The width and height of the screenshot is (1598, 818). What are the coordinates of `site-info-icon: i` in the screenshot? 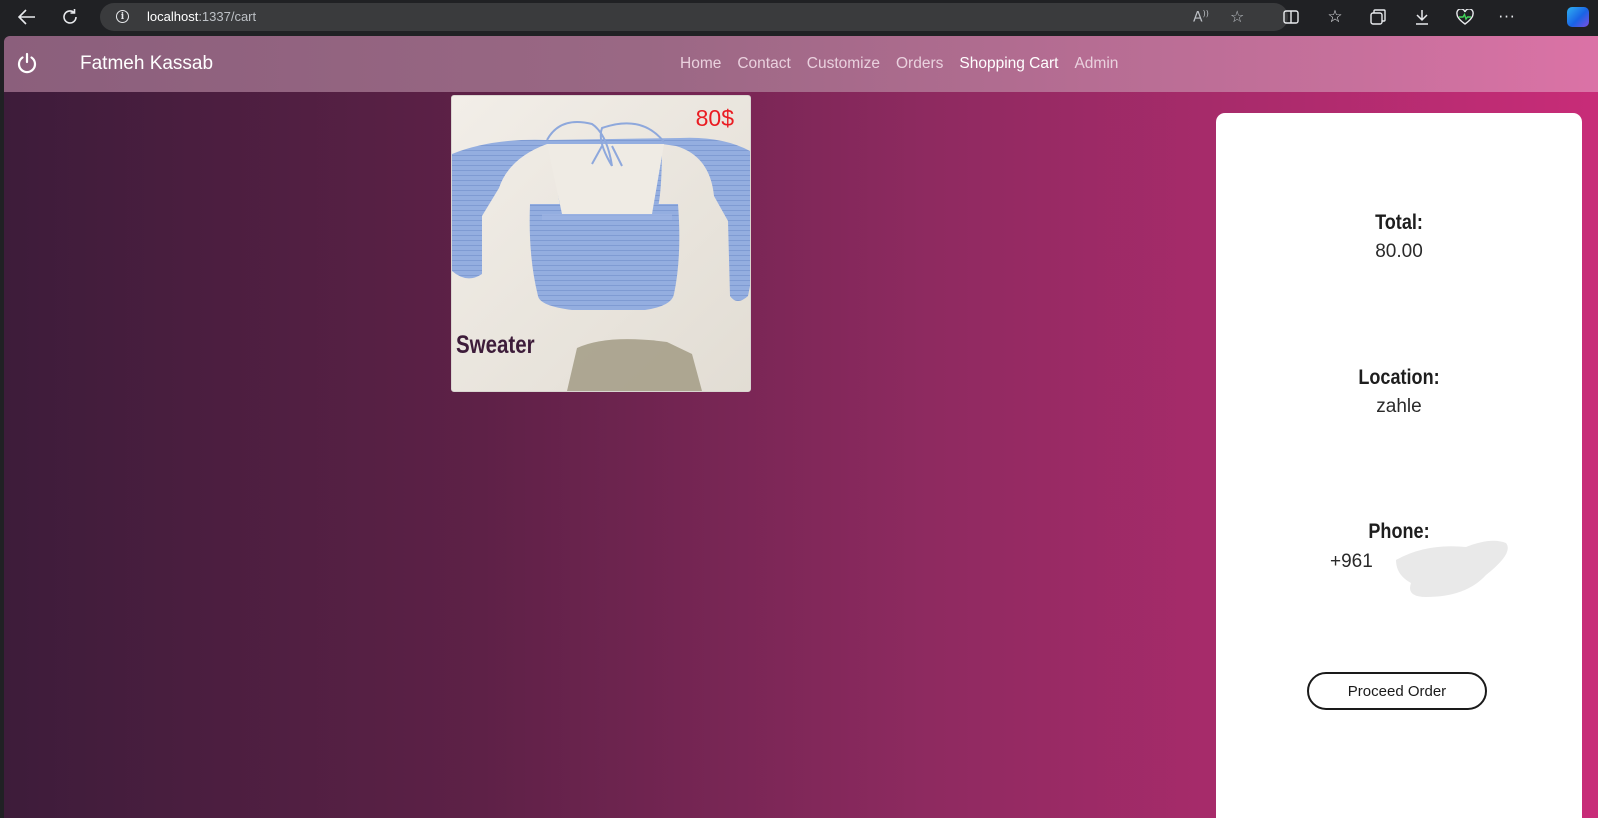 It's located at (122, 16).